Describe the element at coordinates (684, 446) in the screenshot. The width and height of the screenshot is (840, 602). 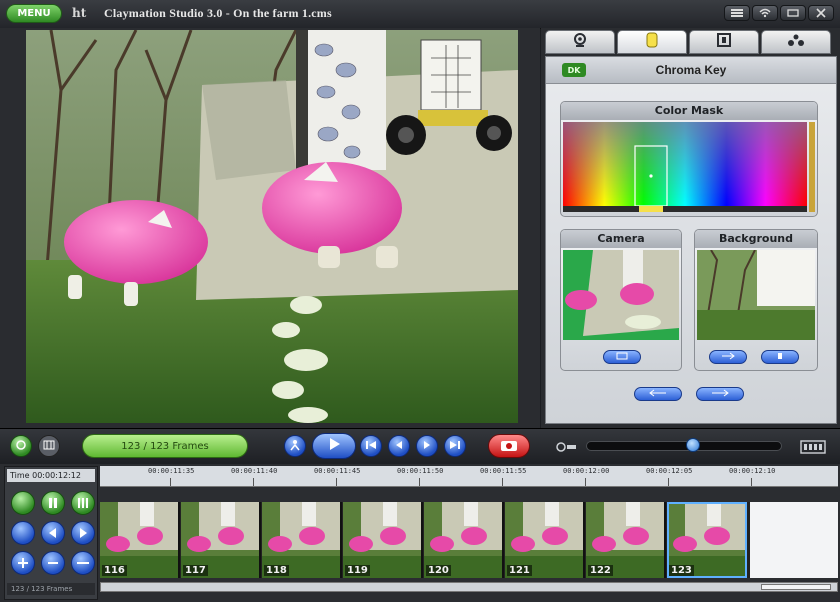
I see `volume-slider` at that location.